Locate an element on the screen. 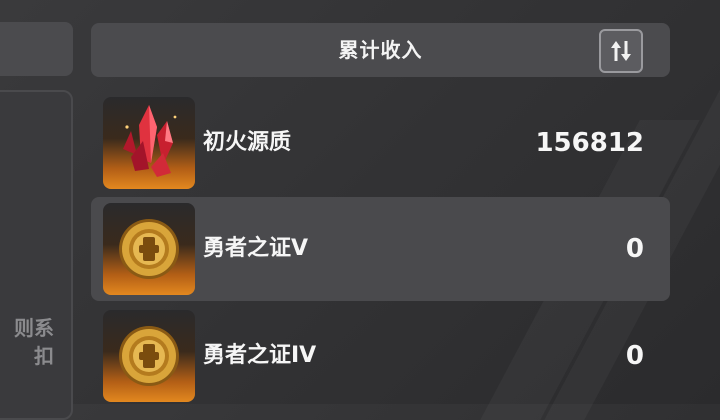  item-name: 勇者之证V is located at coordinates (256, 248).